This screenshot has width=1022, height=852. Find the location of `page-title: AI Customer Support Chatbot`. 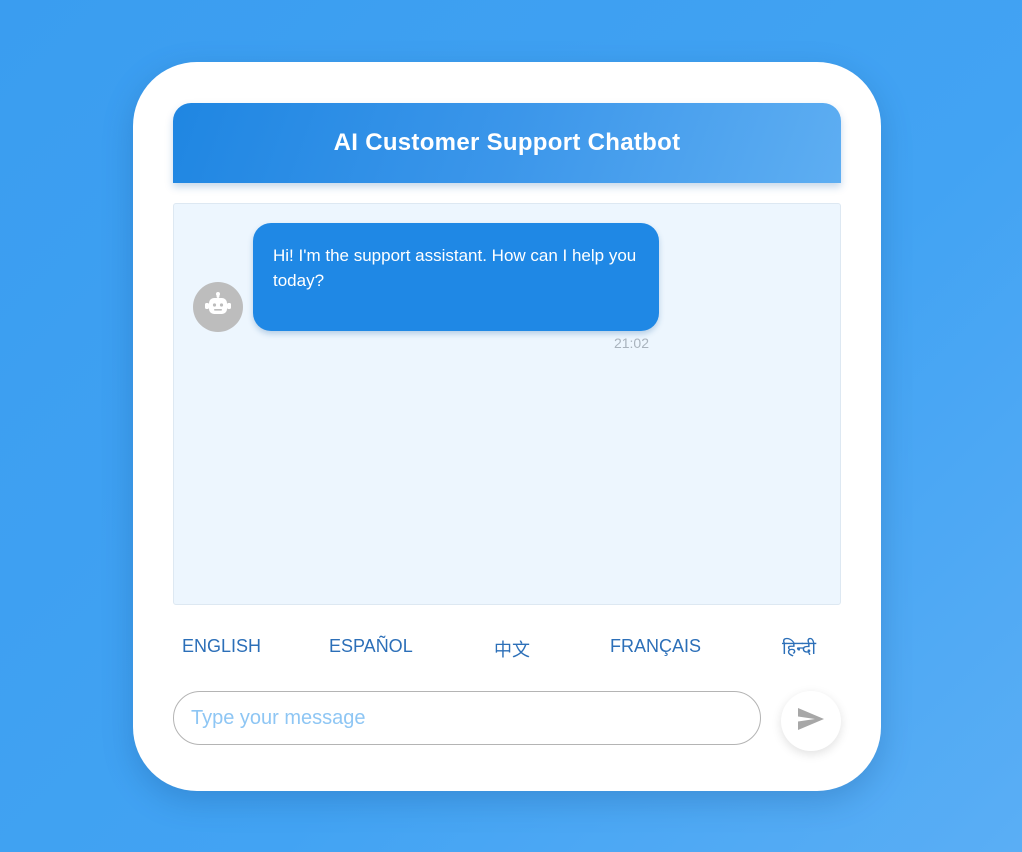

page-title: AI Customer Support Chatbot is located at coordinates (507, 142).